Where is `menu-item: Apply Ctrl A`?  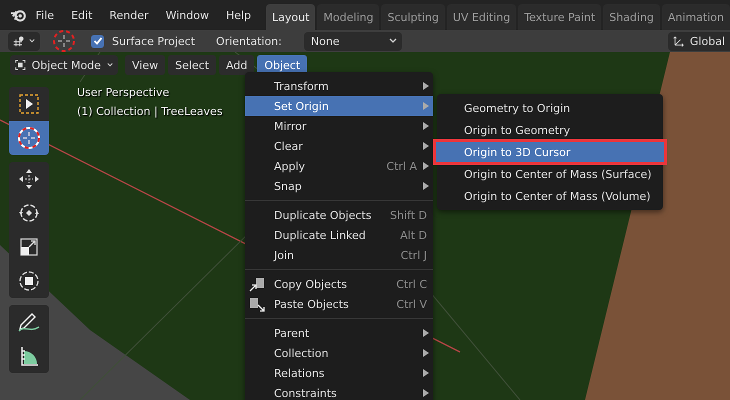 menu-item: Apply Ctrl A is located at coordinates (339, 166).